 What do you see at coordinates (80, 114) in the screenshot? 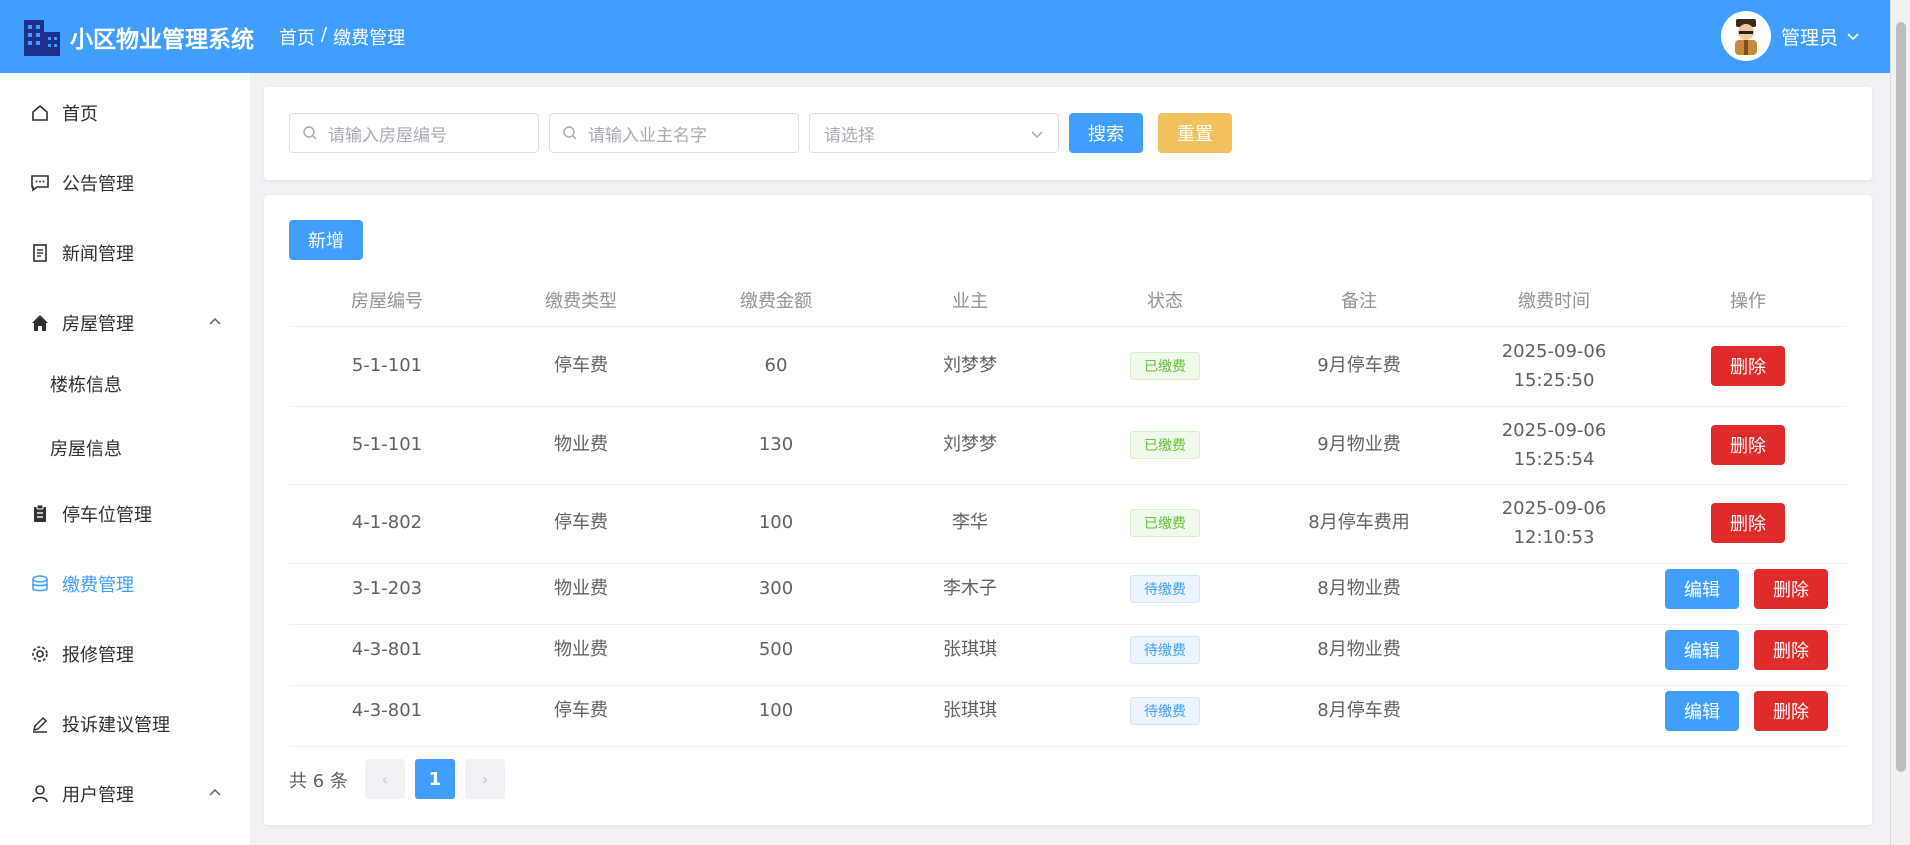
I see `sidebar-item-label: 首页` at bounding box center [80, 114].